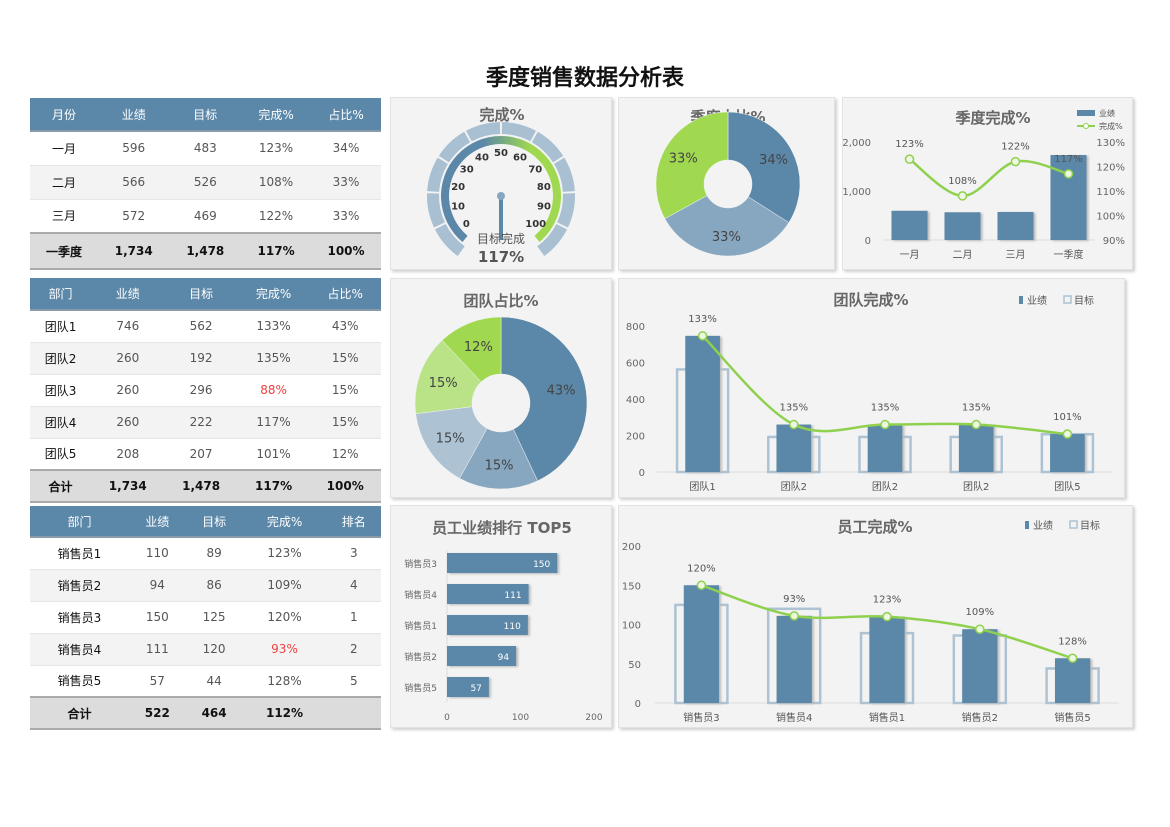  What do you see at coordinates (420, 626) in the screenshot?
I see `category-label: 销售员1` at bounding box center [420, 626].